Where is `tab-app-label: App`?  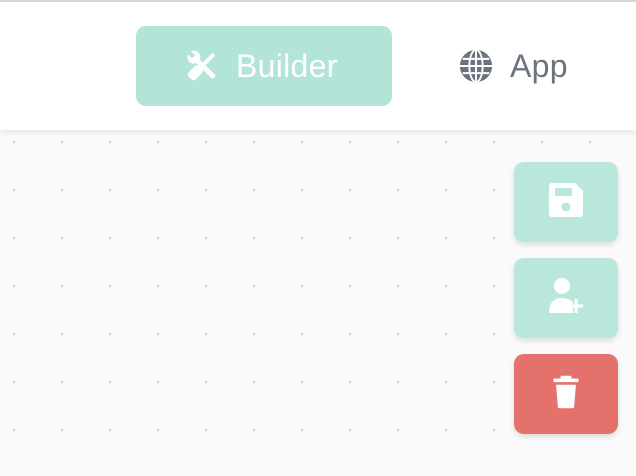 tab-app-label: App is located at coordinates (539, 65).